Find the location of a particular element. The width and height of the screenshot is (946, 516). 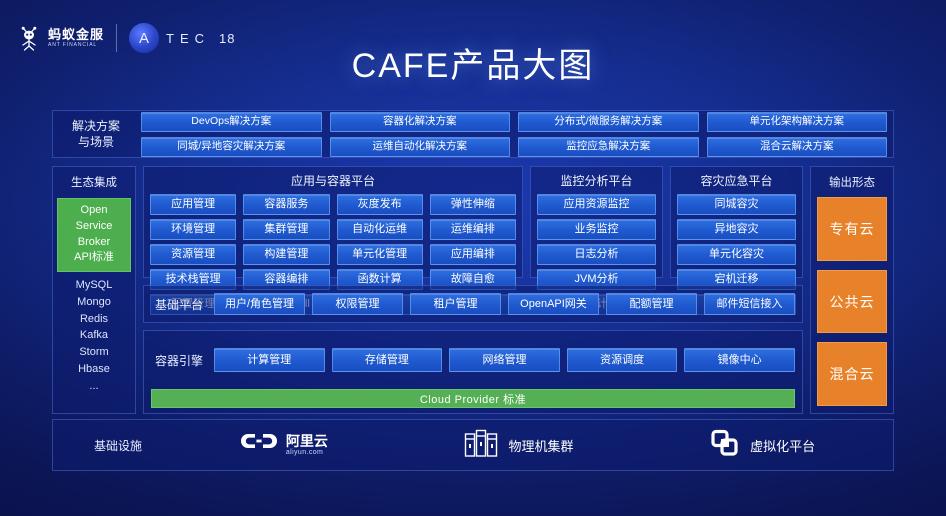

base-platform-label: 基础平台 is located at coordinates (178, 304).